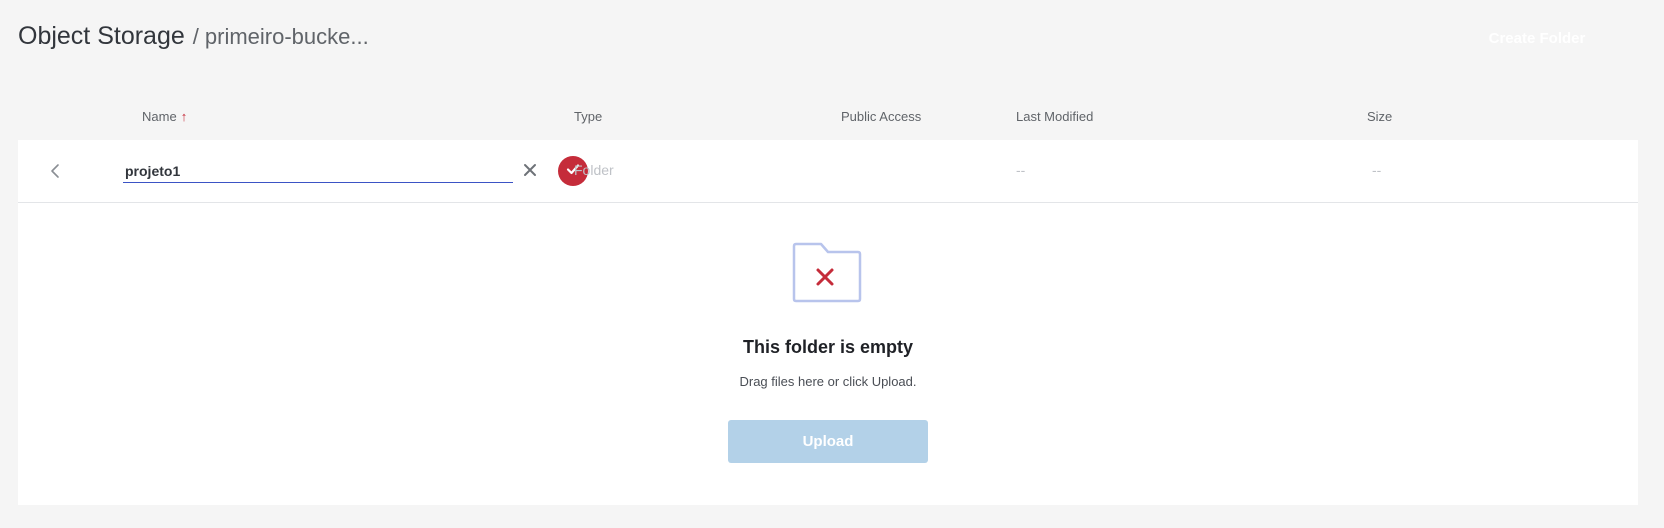 The width and height of the screenshot is (1664, 528). What do you see at coordinates (881, 116) in the screenshot?
I see `column-header-public-access: Public Access` at bounding box center [881, 116].